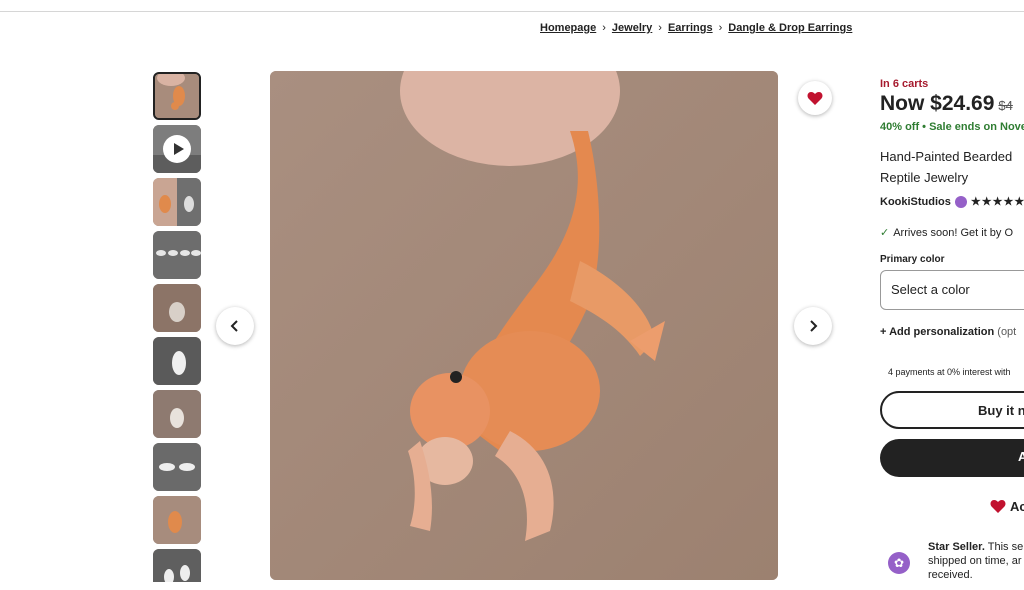  What do you see at coordinates (949, 372) in the screenshot?
I see `payments-info: 4 payments at 0% interest with` at bounding box center [949, 372].